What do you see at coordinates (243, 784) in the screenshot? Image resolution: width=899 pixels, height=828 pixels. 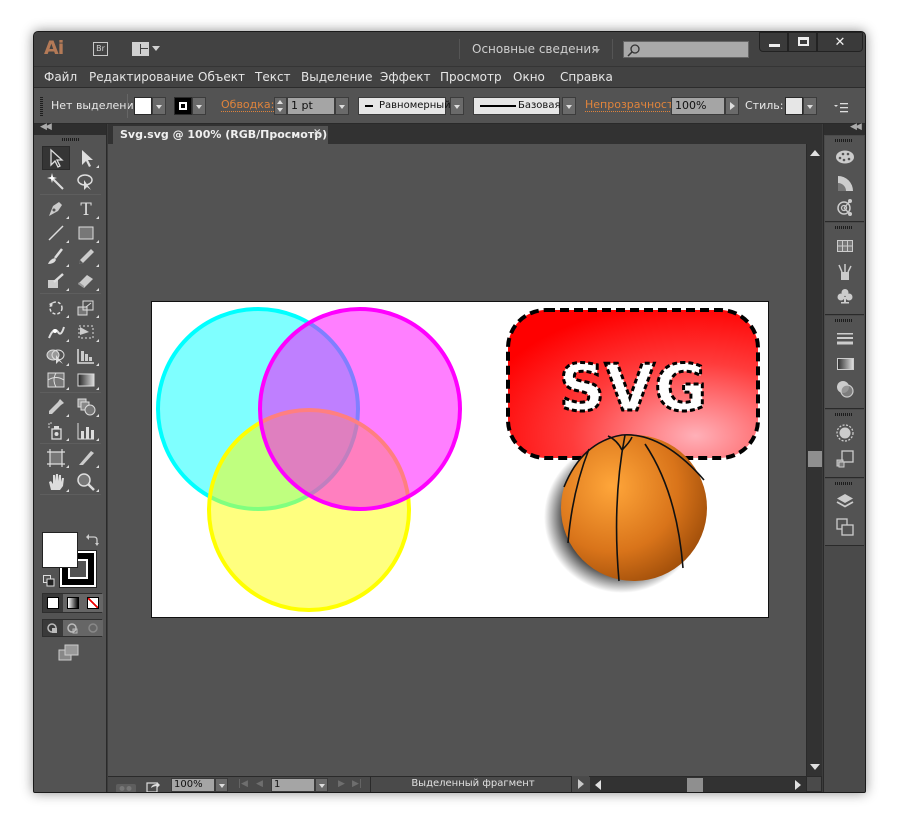 I see `first-artboard-icon: |◀` at bounding box center [243, 784].